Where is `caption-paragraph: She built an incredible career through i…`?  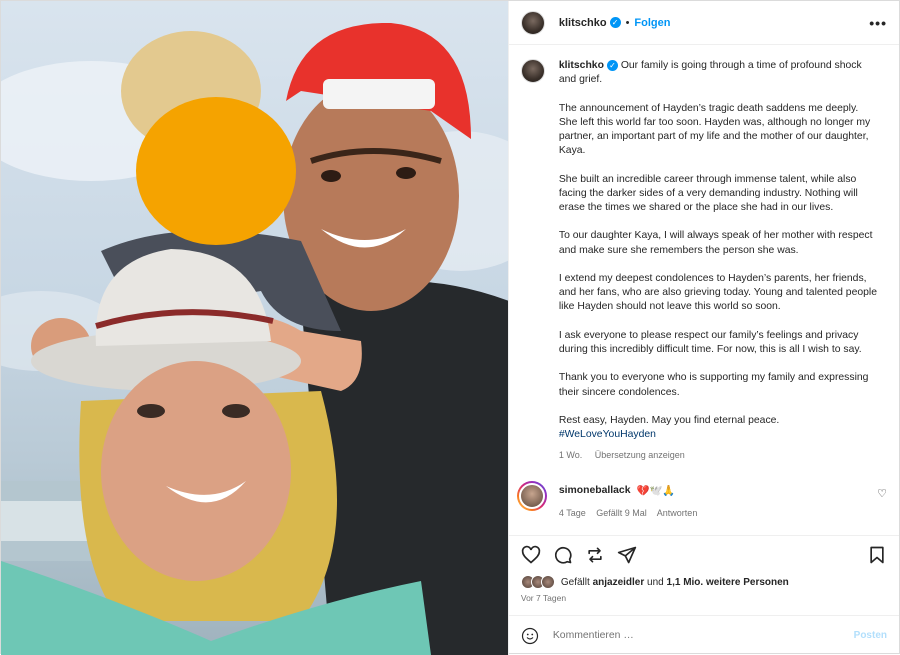
caption-paragraph: She built an incredible career through i… is located at coordinates (708, 193).